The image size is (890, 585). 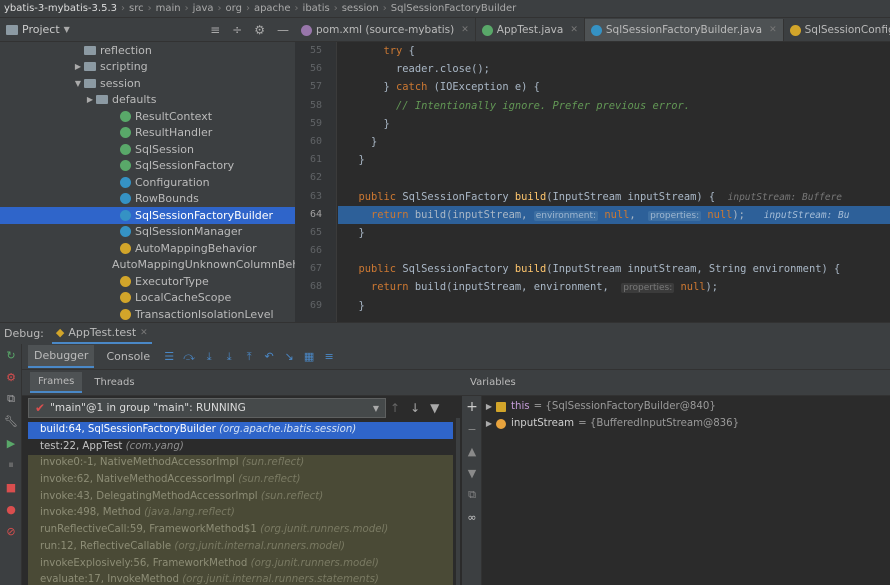 I want to click on tree-item: ▼ session, so click(x=147, y=83).